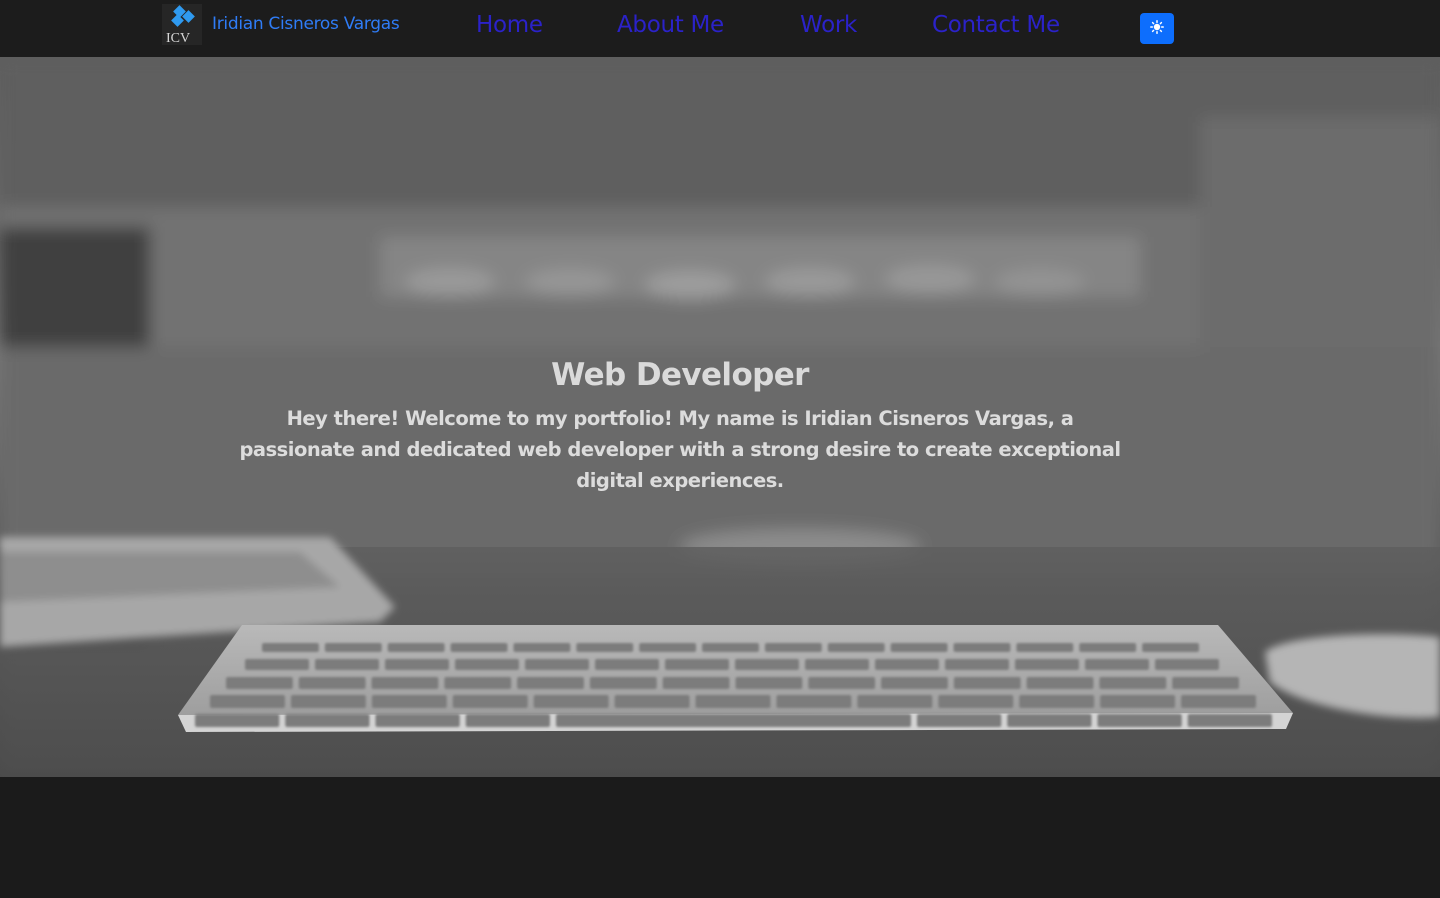  I want to click on page-bottom-area, so click(720, 837).